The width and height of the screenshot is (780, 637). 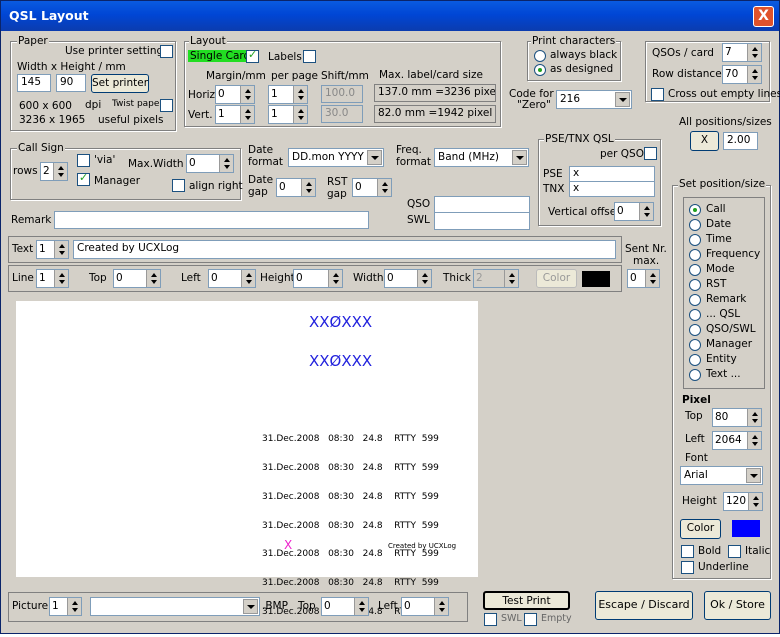 What do you see at coordinates (54, 171) in the screenshot?
I see `rows-spinner: 2` at bounding box center [54, 171].